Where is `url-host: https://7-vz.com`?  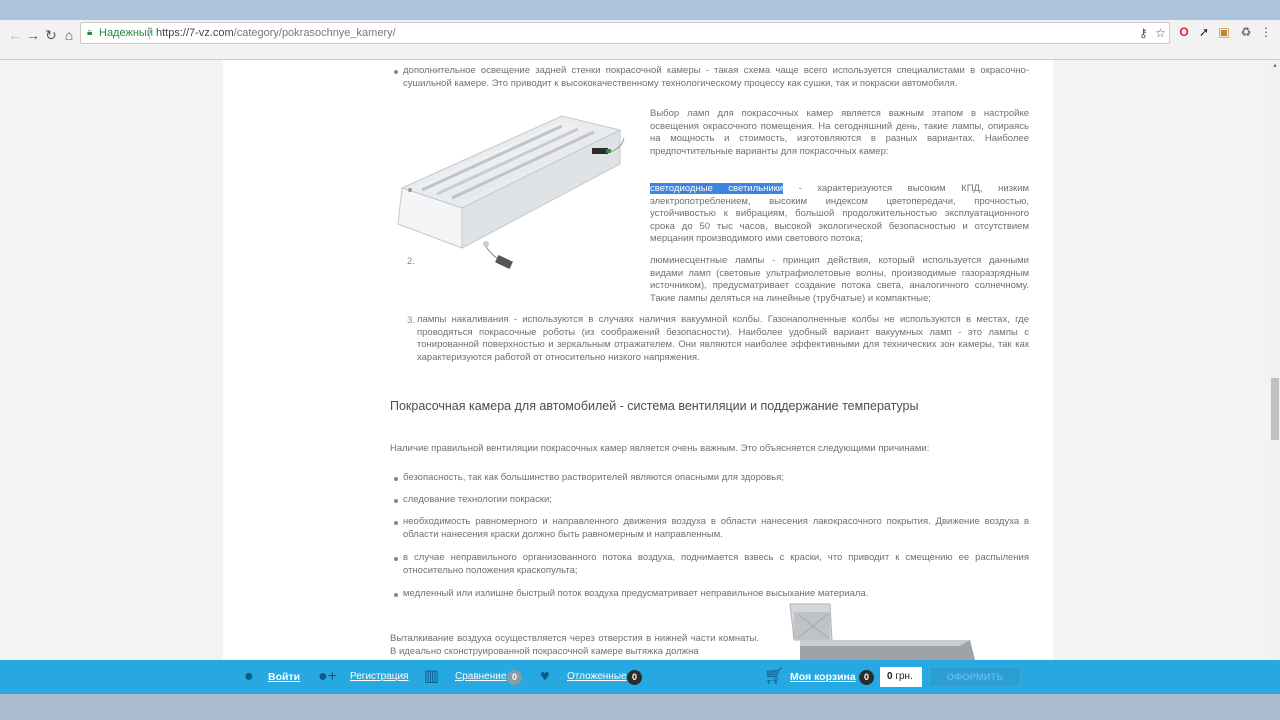 url-host: https://7-vz.com is located at coordinates (195, 33).